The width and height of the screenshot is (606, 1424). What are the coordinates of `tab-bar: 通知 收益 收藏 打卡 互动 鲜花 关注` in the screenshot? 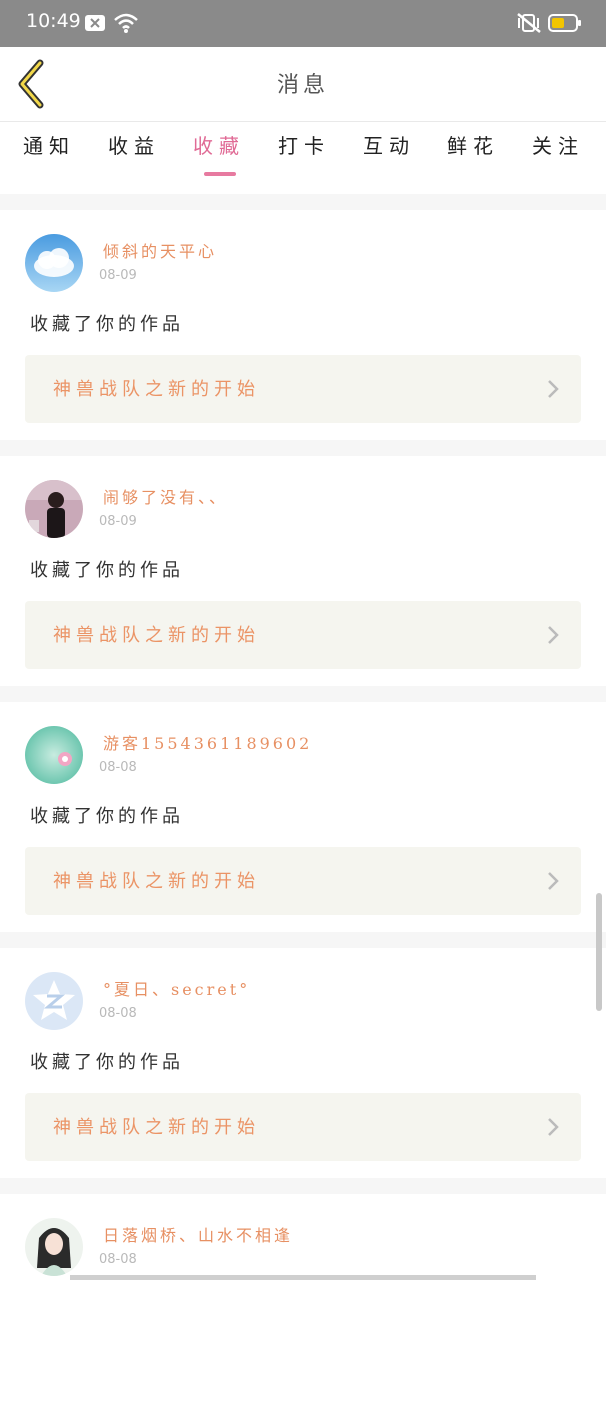 It's located at (303, 158).